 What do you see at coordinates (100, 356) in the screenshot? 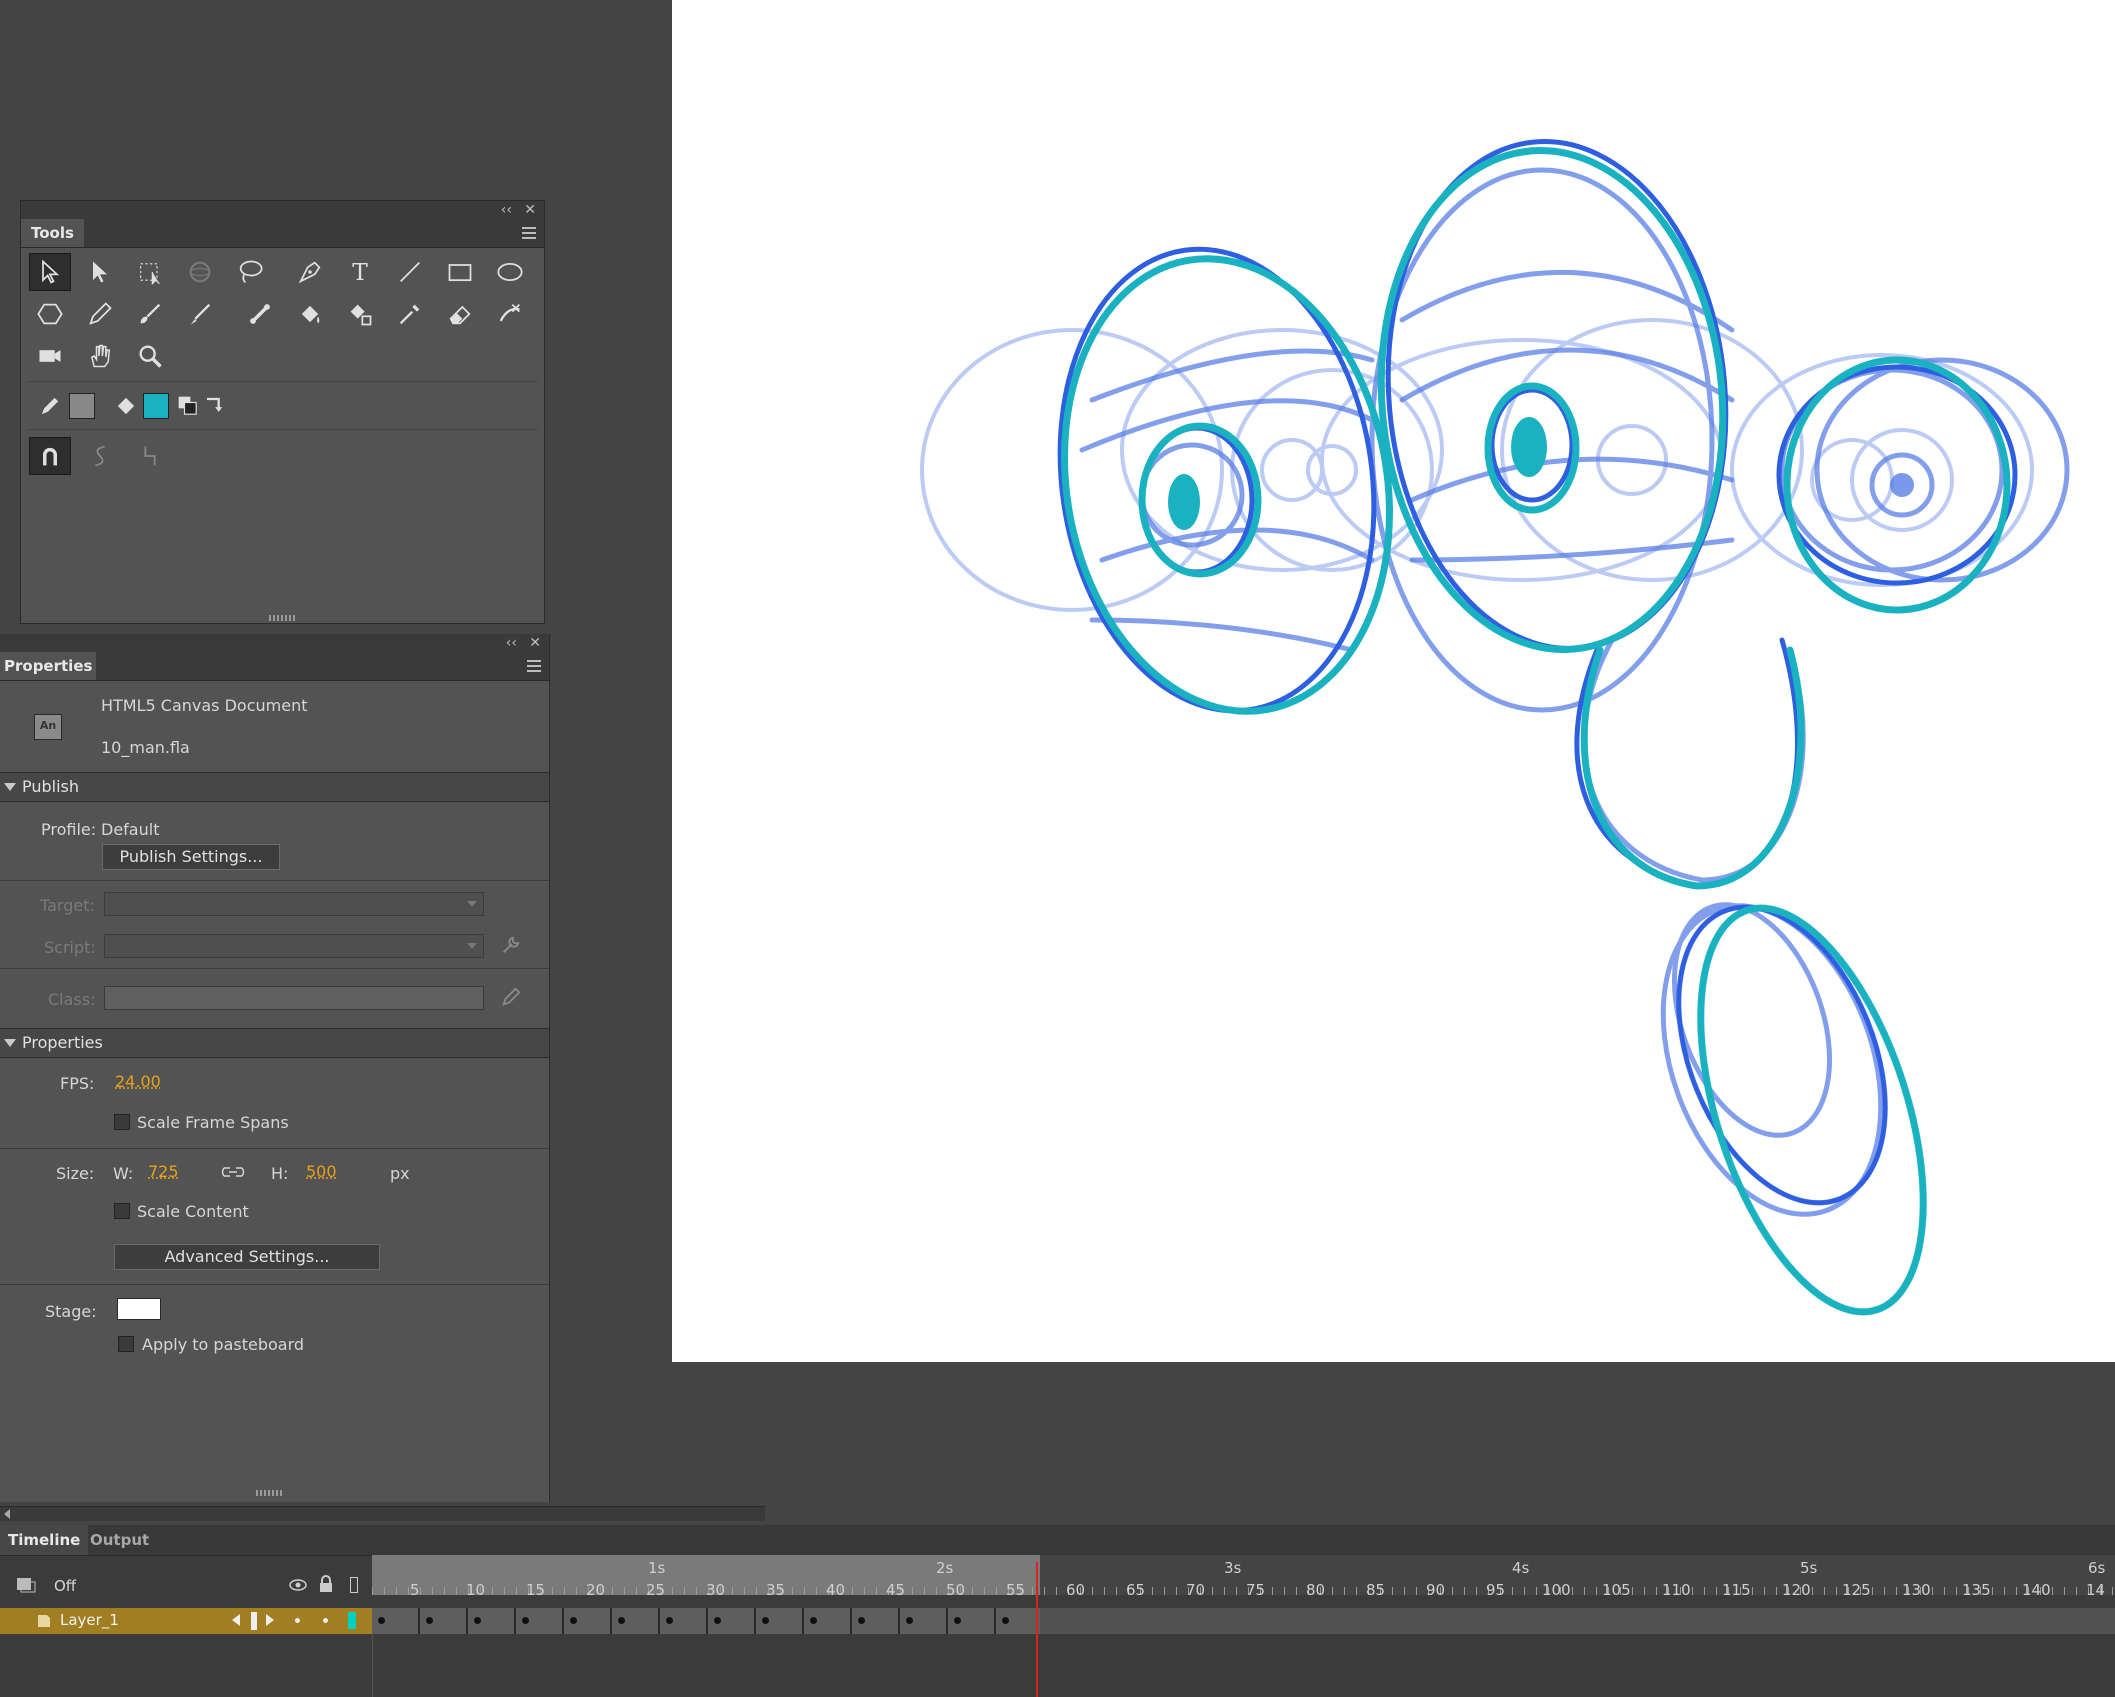
I see `hand-tool-icon` at bounding box center [100, 356].